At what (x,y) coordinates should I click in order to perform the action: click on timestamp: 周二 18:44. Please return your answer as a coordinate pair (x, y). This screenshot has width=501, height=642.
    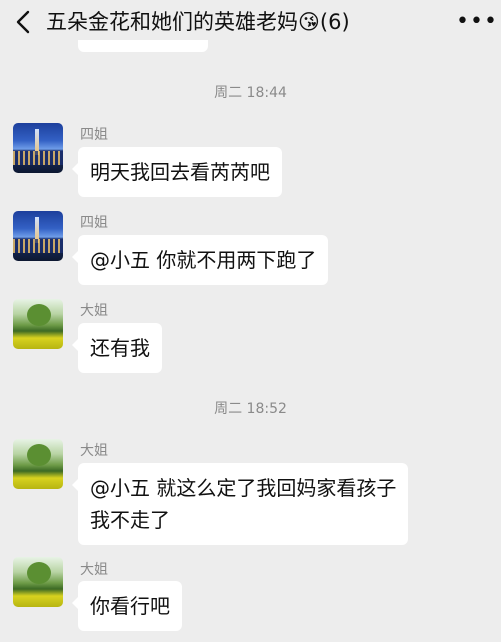
    Looking at the image, I should click on (250, 93).